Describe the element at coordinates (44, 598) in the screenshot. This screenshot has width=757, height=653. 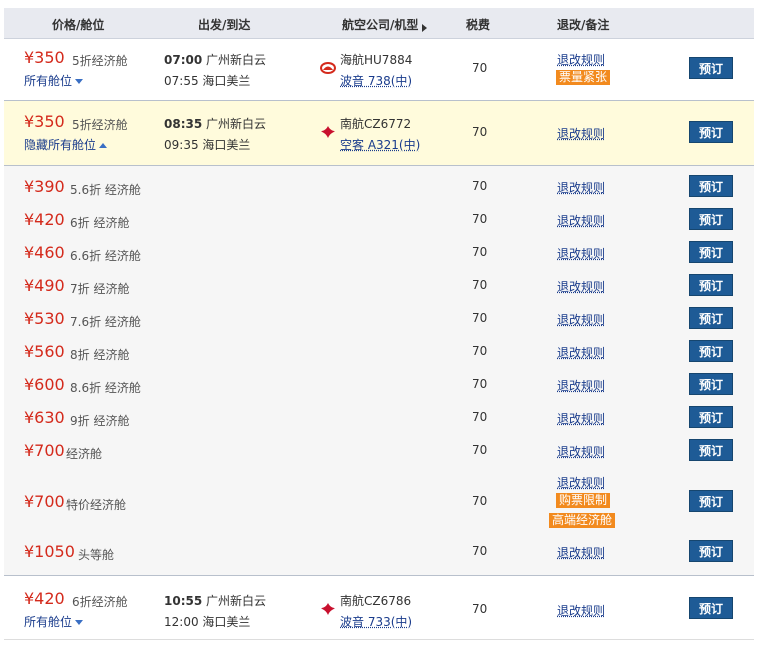
I see `flight-price: ¥420` at that location.